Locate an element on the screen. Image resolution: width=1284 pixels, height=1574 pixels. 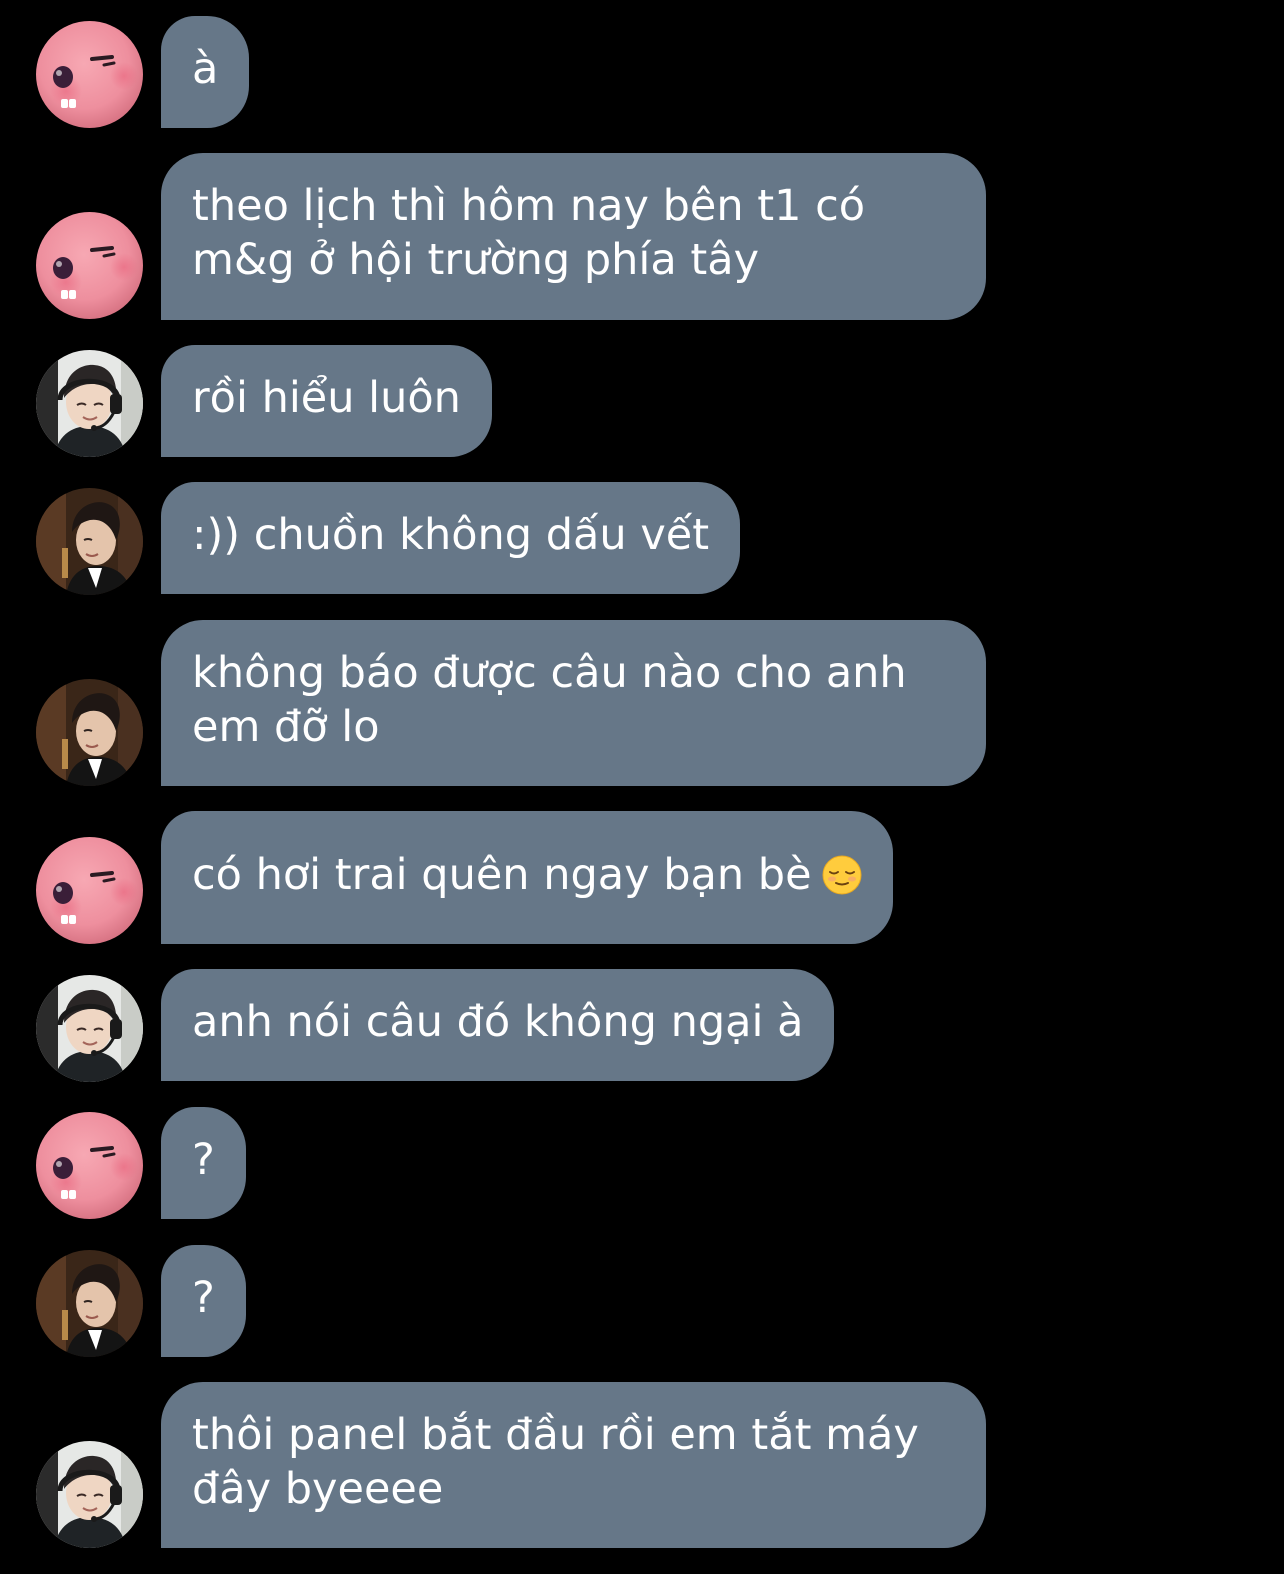
message-text: à is located at coordinates (205, 69).